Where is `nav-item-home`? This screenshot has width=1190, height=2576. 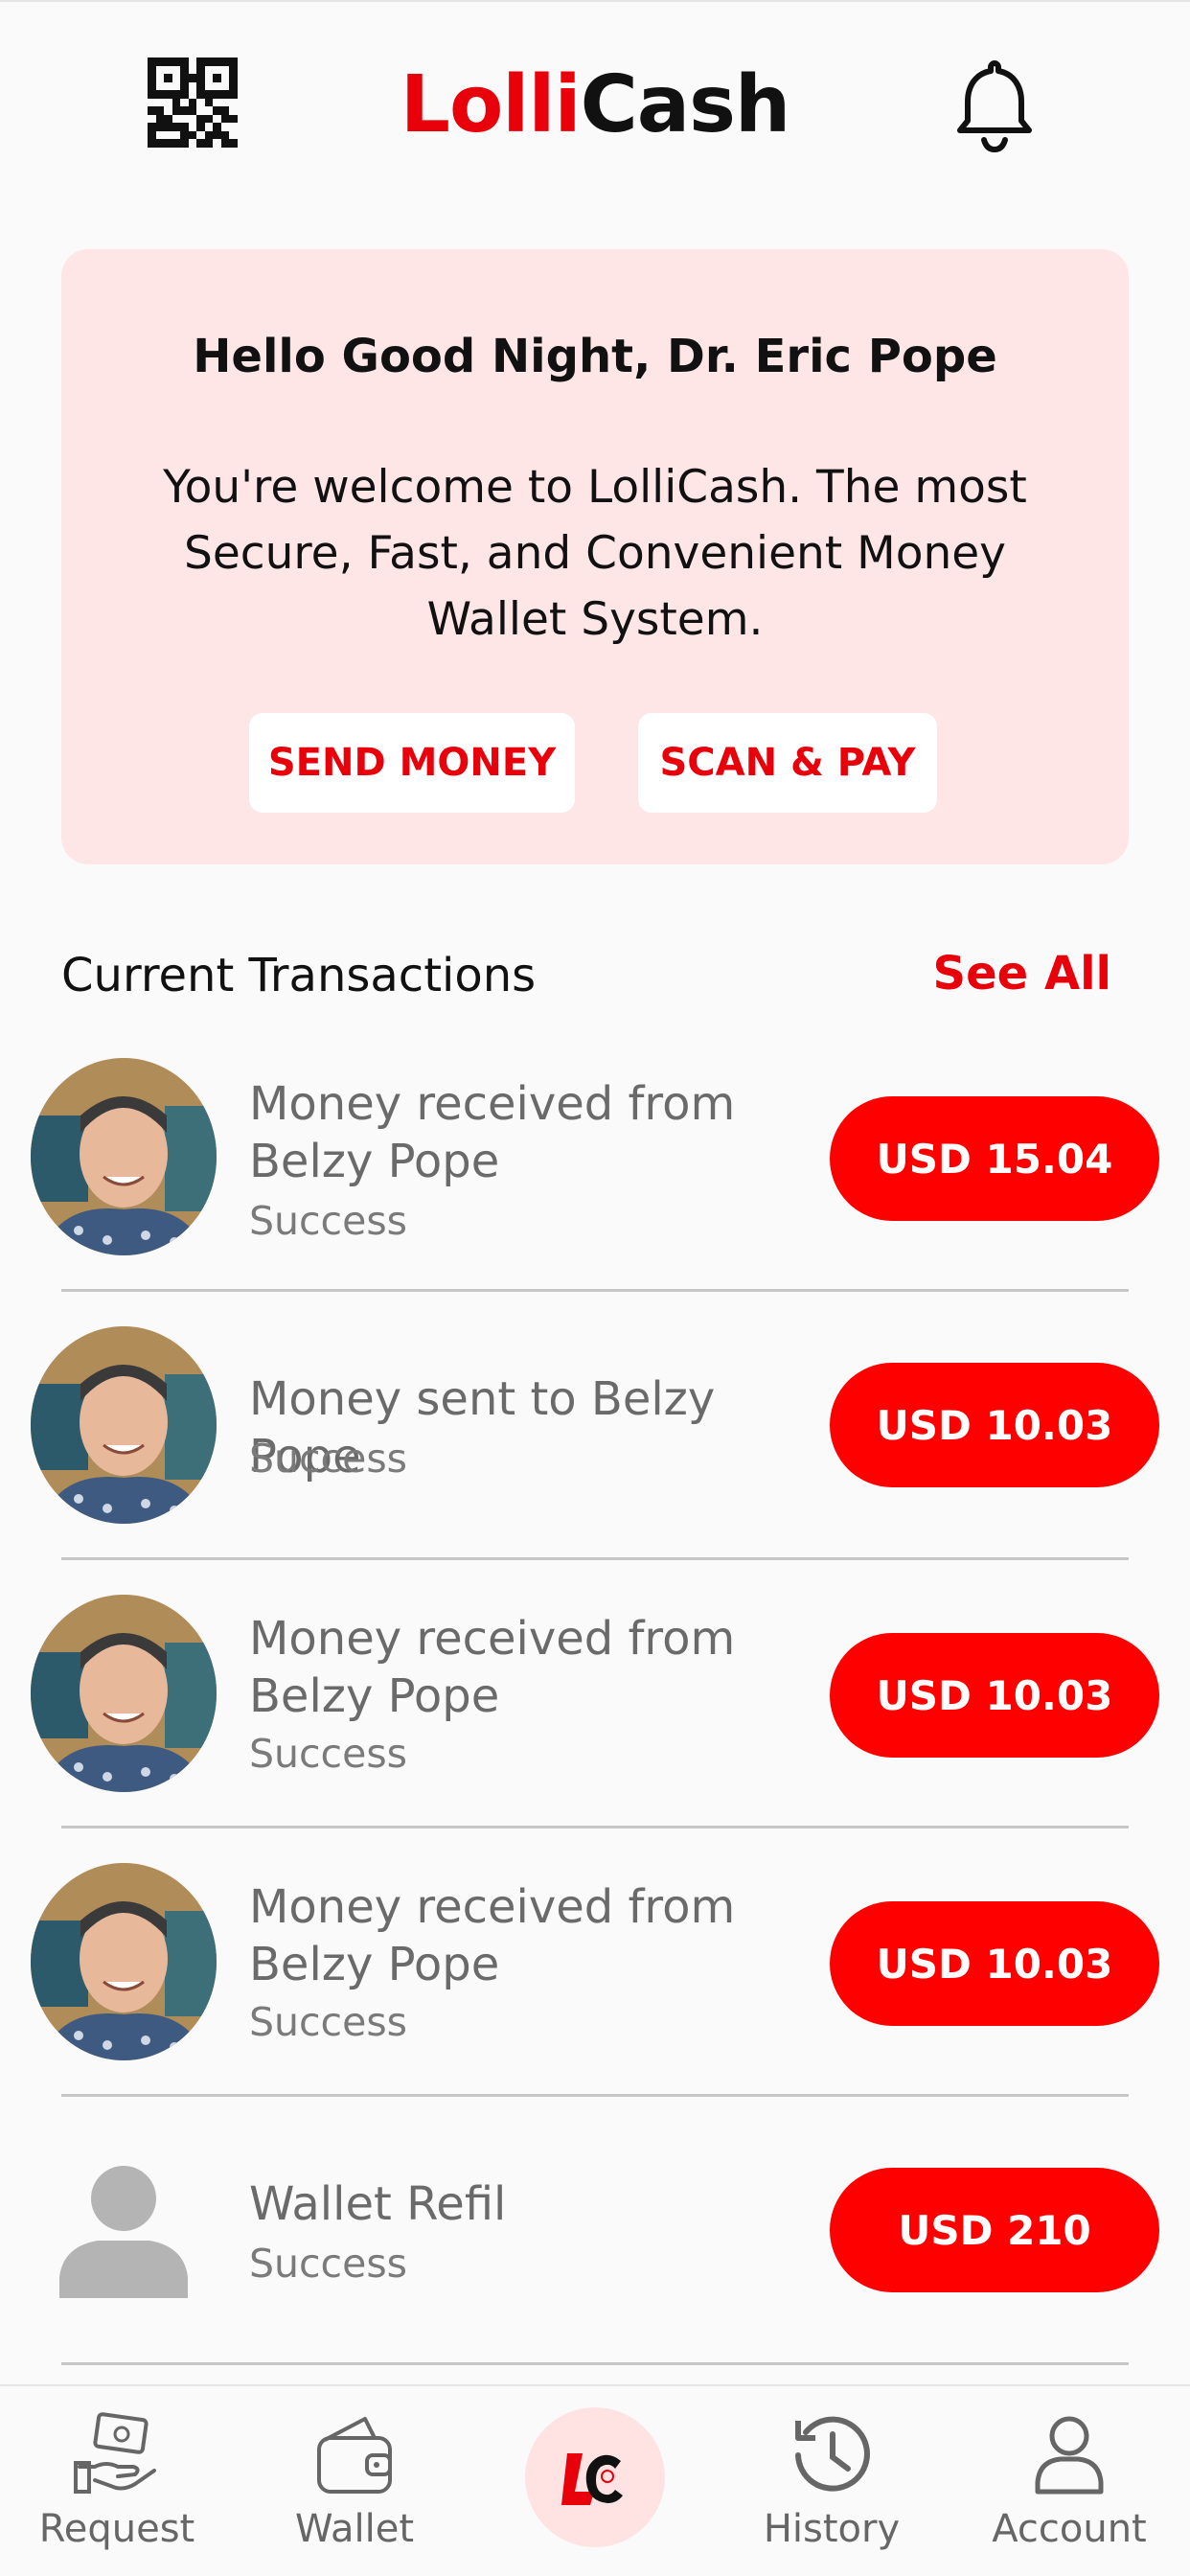 nav-item-home is located at coordinates (595, 2477).